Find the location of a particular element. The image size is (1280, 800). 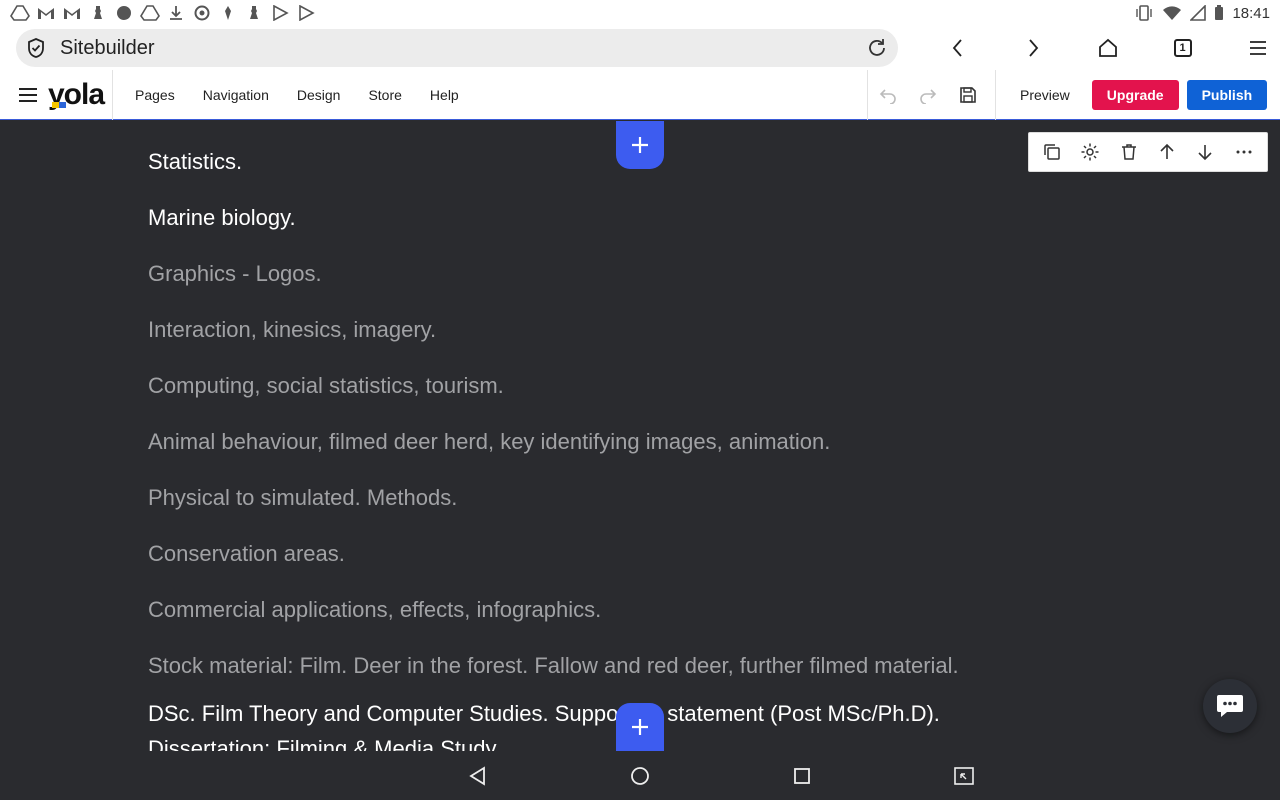

home-icon is located at coordinates (1107, 47).